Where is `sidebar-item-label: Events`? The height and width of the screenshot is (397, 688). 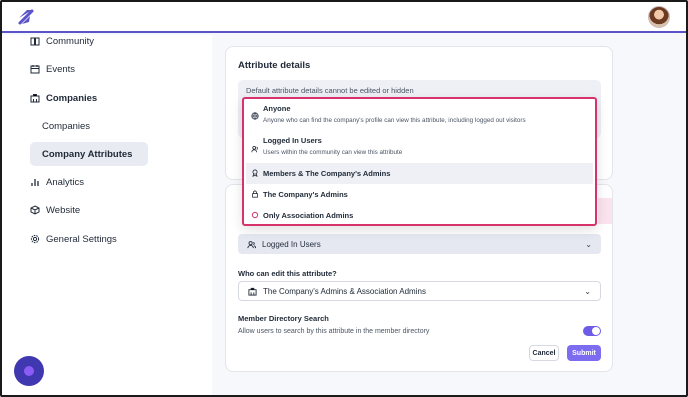
sidebar-item-label: Events is located at coordinates (61, 69).